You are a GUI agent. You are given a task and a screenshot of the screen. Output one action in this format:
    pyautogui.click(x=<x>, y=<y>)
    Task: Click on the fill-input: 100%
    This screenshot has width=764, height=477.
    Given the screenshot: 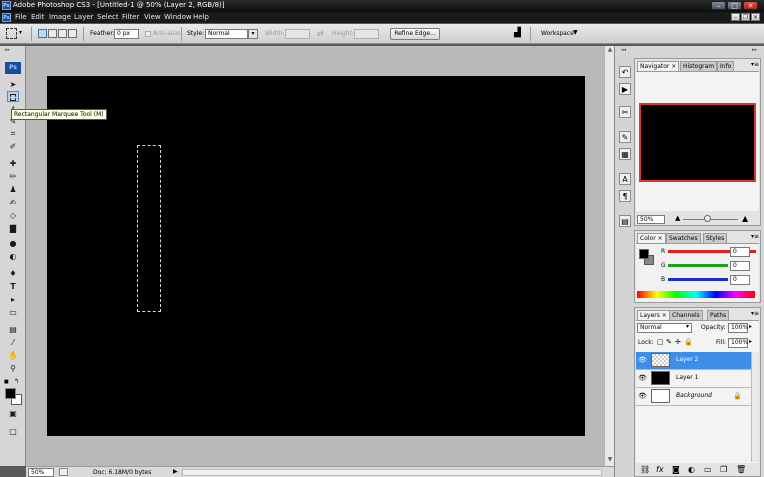 What is the action you would take?
    pyautogui.click(x=738, y=343)
    